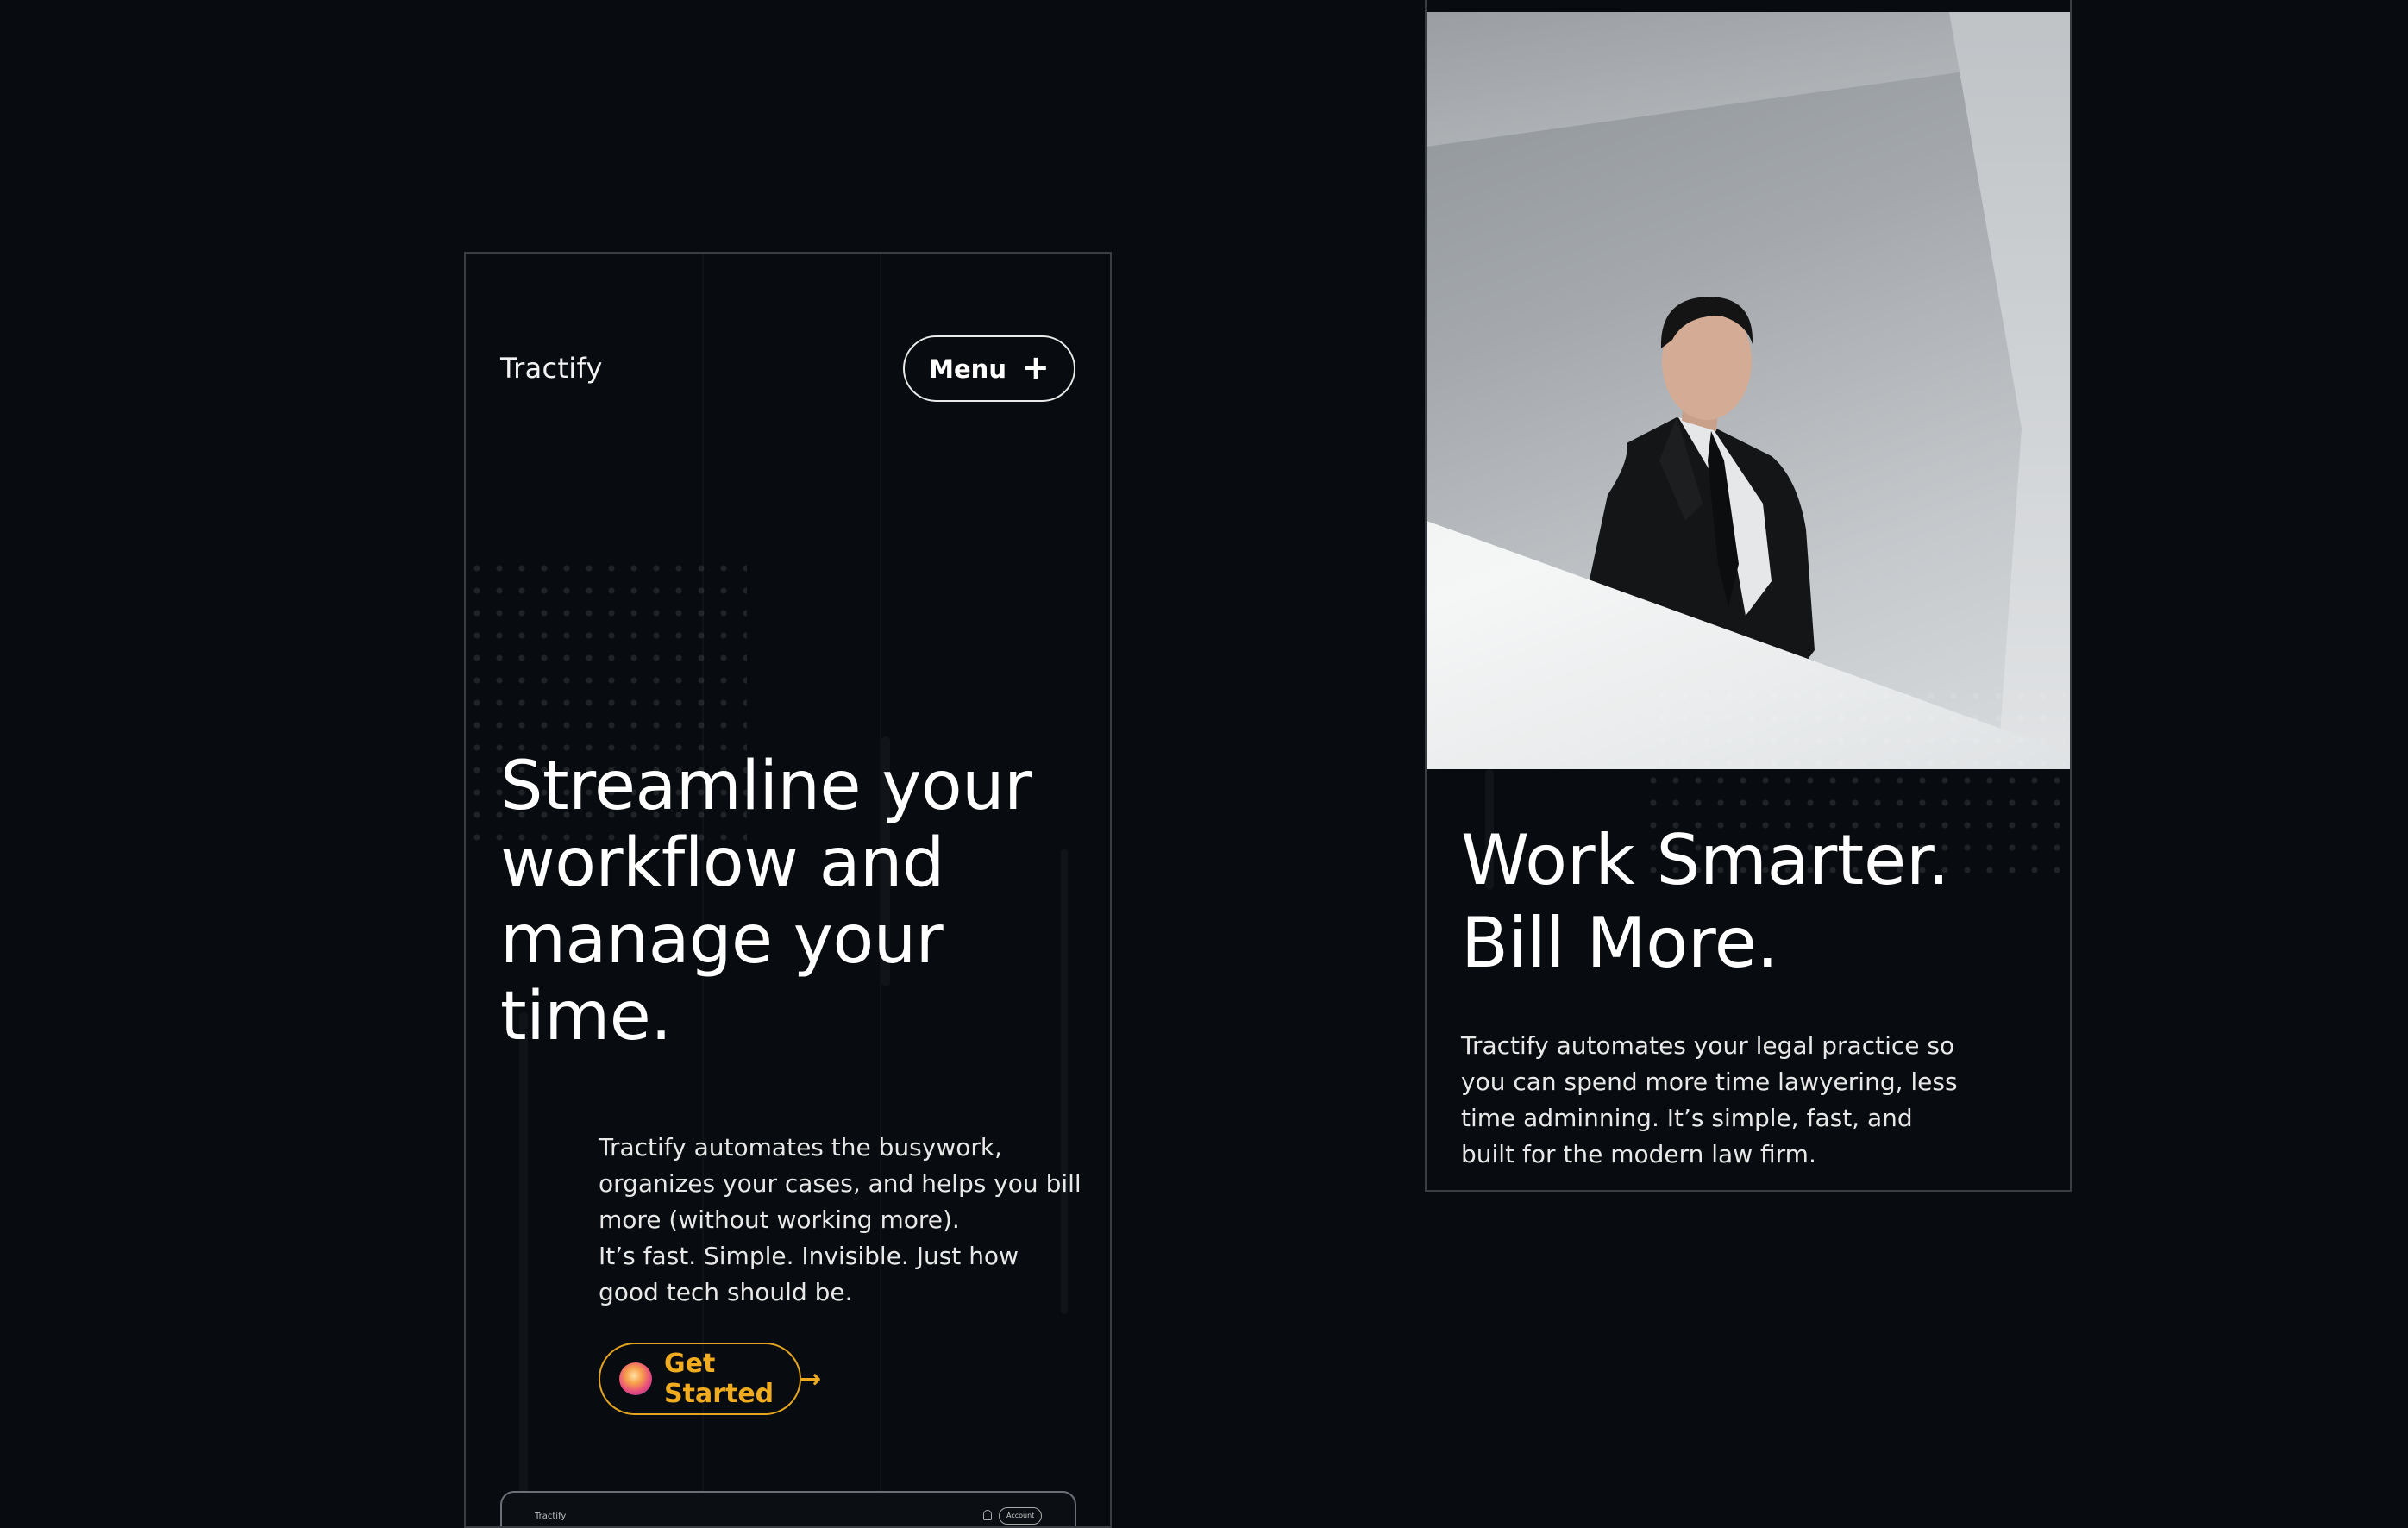 The width and height of the screenshot is (2408, 1528). Describe the element at coordinates (551, 1516) in the screenshot. I see `preview-brand: Tractify` at that location.